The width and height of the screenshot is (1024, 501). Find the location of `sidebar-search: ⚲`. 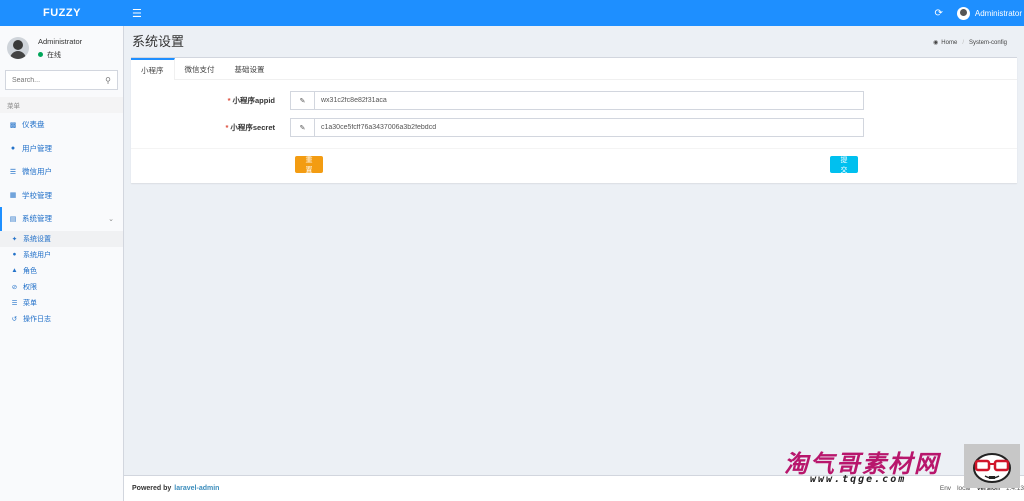

sidebar-search: ⚲ is located at coordinates (61, 80).